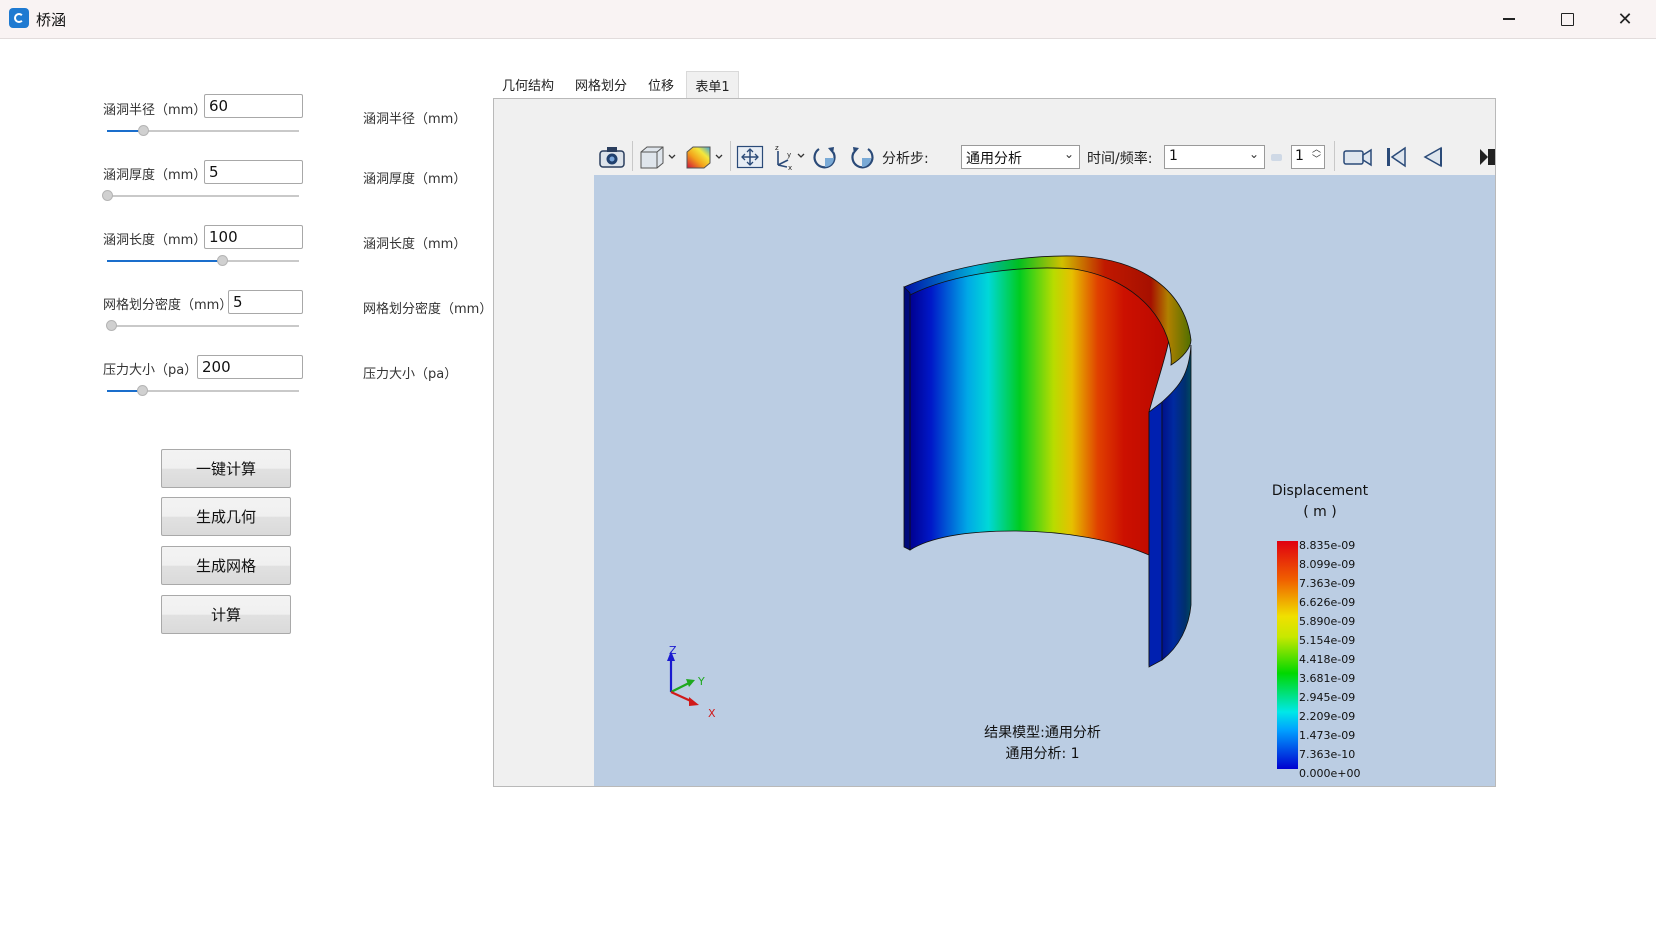  What do you see at coordinates (168, 305) in the screenshot?
I see `param-label-mesh-density: 网格划分密度（mm）` at bounding box center [168, 305].